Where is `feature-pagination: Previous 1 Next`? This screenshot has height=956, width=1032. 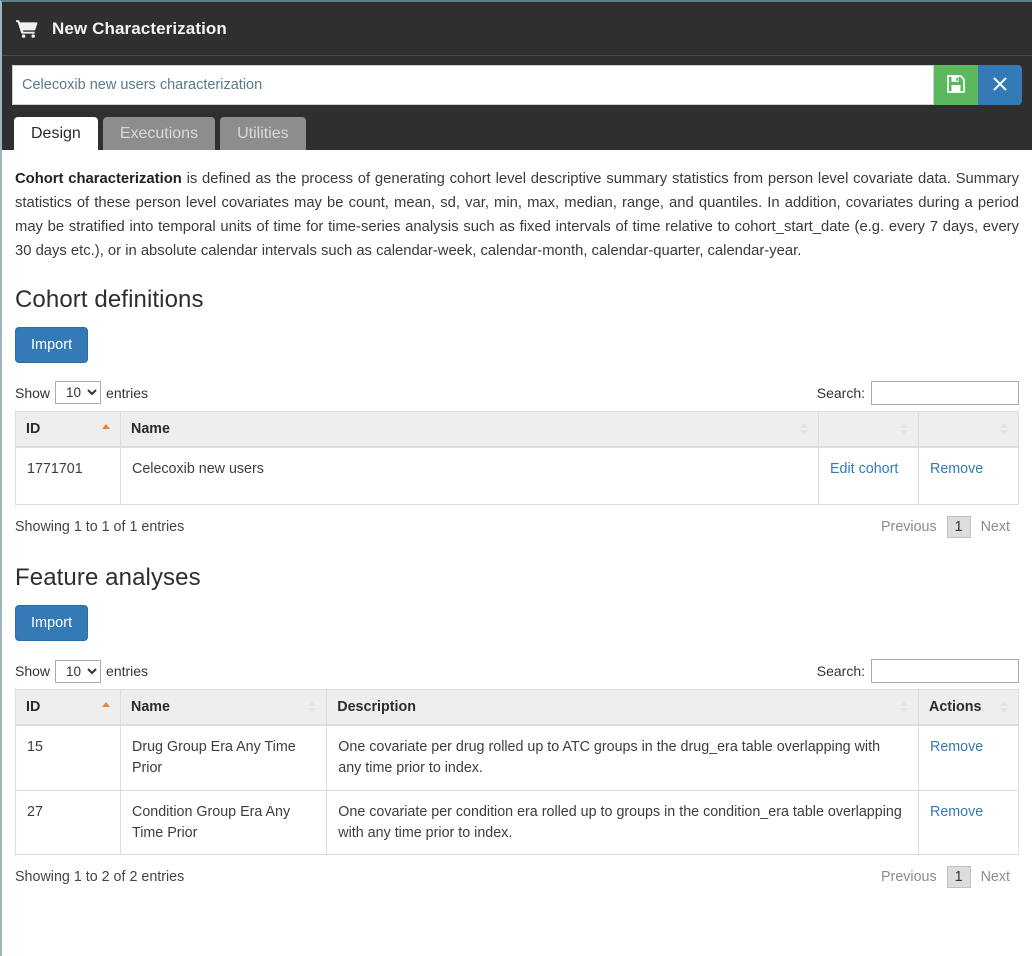 feature-pagination: Previous 1 Next is located at coordinates (945, 877).